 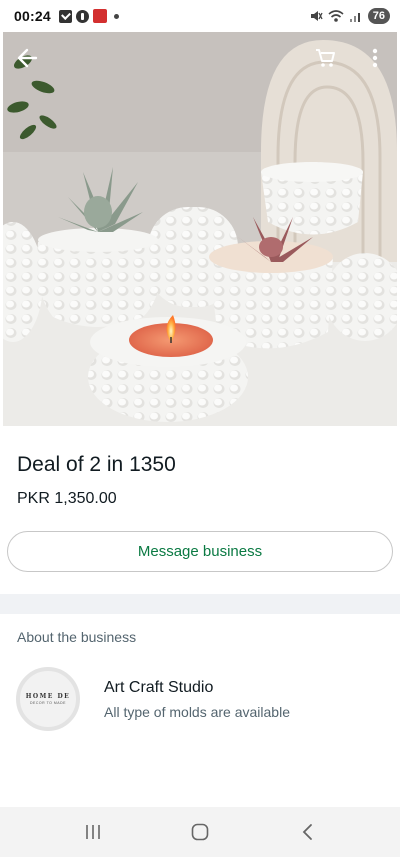 What do you see at coordinates (316, 16) in the screenshot?
I see `mute-icon` at bounding box center [316, 16].